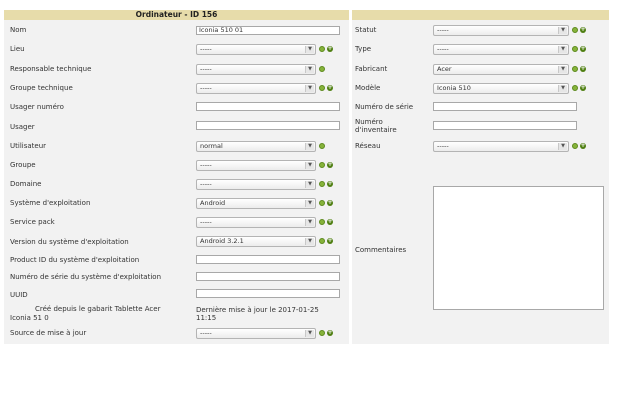  What do you see at coordinates (98, 309) in the screenshot?
I see `created-from-line1: Créé depuis le gabarit Tablette Acer` at bounding box center [98, 309].